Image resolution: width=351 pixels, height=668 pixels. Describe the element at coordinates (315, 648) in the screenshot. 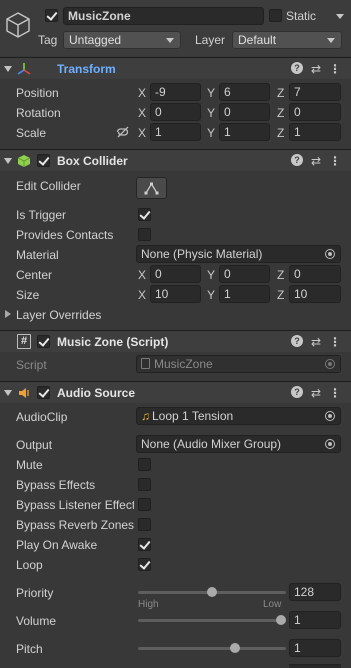

I see `pitch-field: 1` at that location.